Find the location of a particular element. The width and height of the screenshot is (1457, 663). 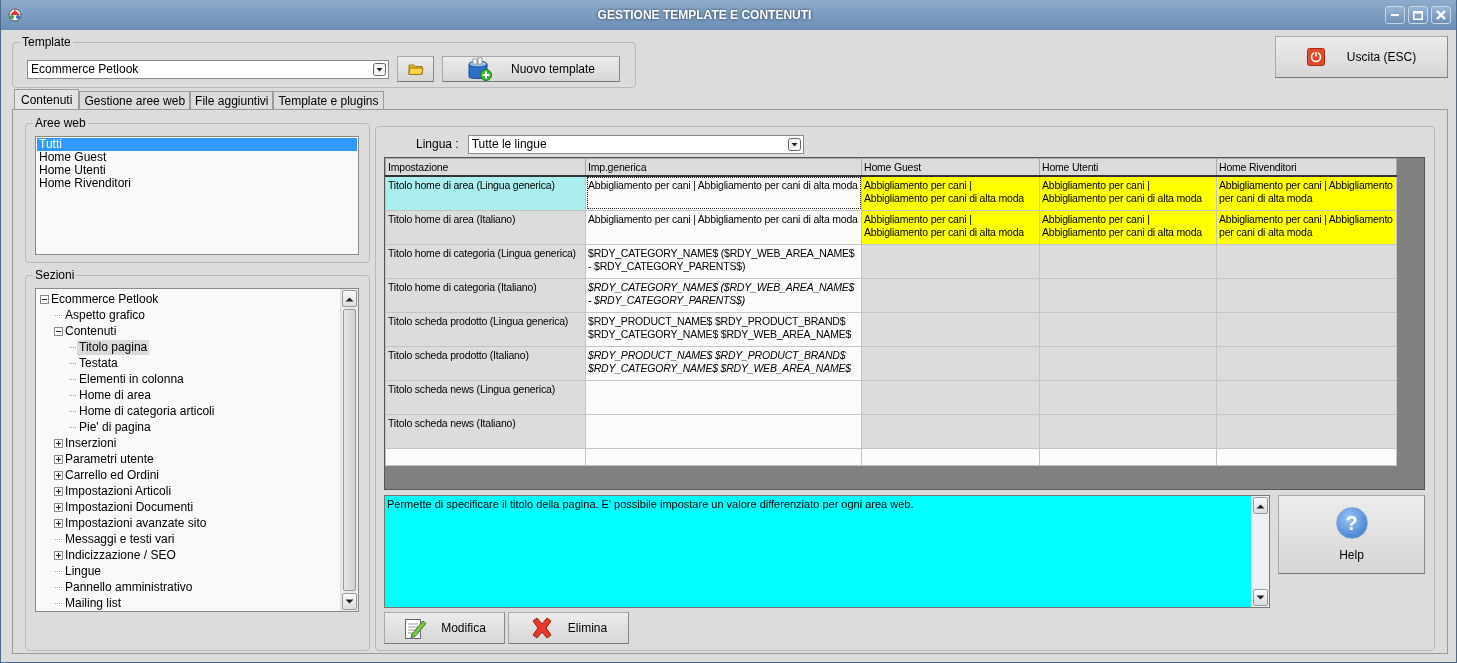

column-header: Imp.generica is located at coordinates (723, 167).